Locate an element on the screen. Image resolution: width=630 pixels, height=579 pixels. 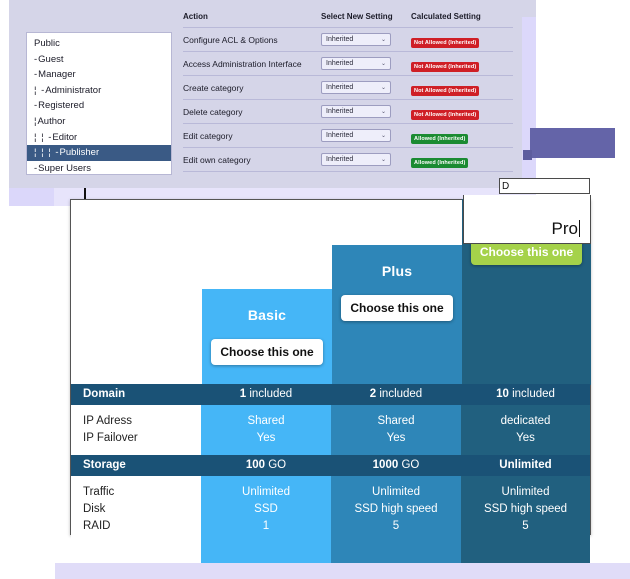
background-strip-bottom is located at coordinates (342, 571).